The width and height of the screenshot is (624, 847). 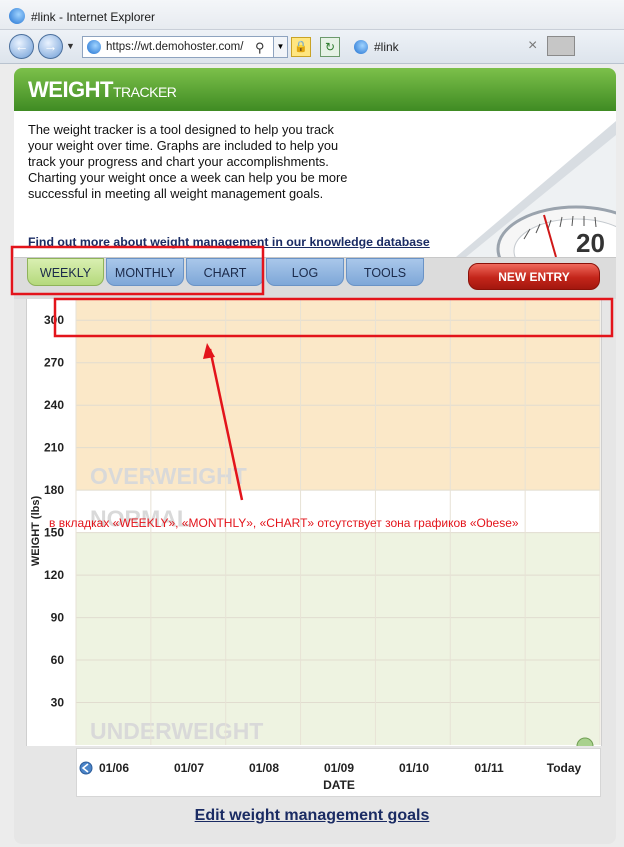 I want to click on window-title: #link - Internet Explorer, so click(x=93, y=17).